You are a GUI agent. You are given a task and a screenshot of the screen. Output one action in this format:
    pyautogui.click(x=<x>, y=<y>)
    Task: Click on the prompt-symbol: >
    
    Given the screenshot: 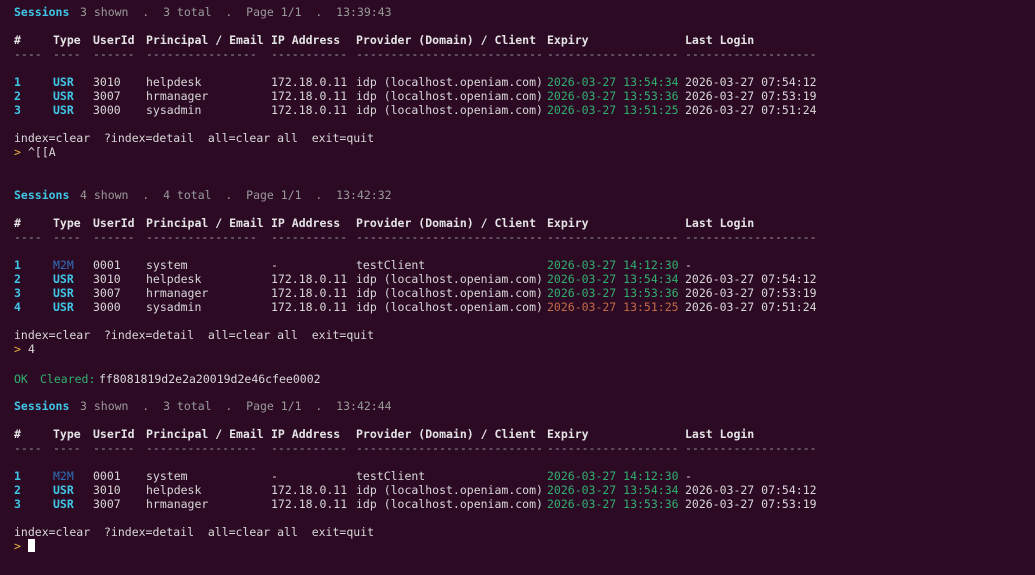 What is the action you would take?
    pyautogui.click(x=17, y=349)
    